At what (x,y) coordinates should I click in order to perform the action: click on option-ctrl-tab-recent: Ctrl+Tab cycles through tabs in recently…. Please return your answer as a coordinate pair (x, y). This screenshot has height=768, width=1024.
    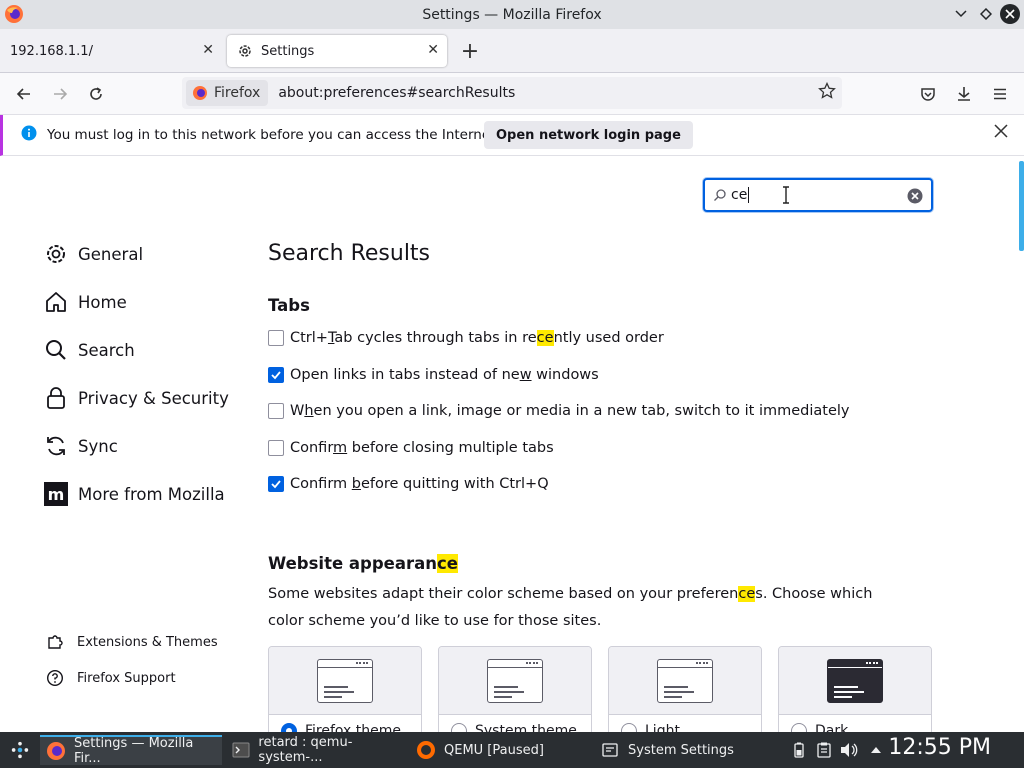
    Looking at the image, I should click on (466, 338).